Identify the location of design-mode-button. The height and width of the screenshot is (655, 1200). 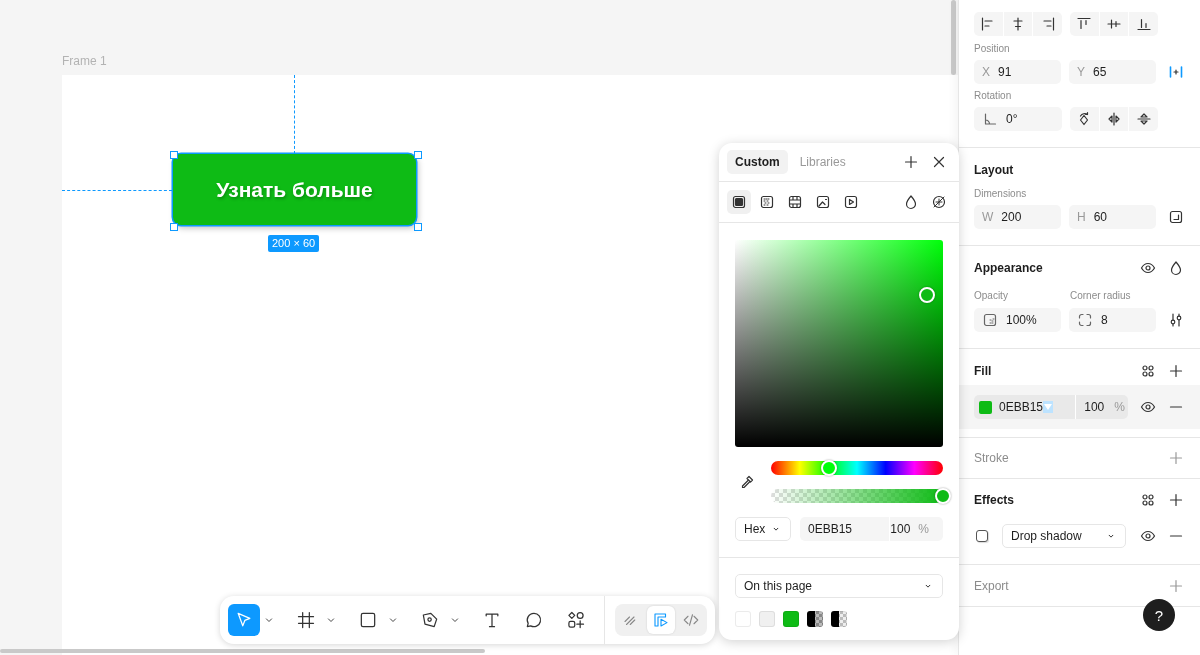
(661, 620).